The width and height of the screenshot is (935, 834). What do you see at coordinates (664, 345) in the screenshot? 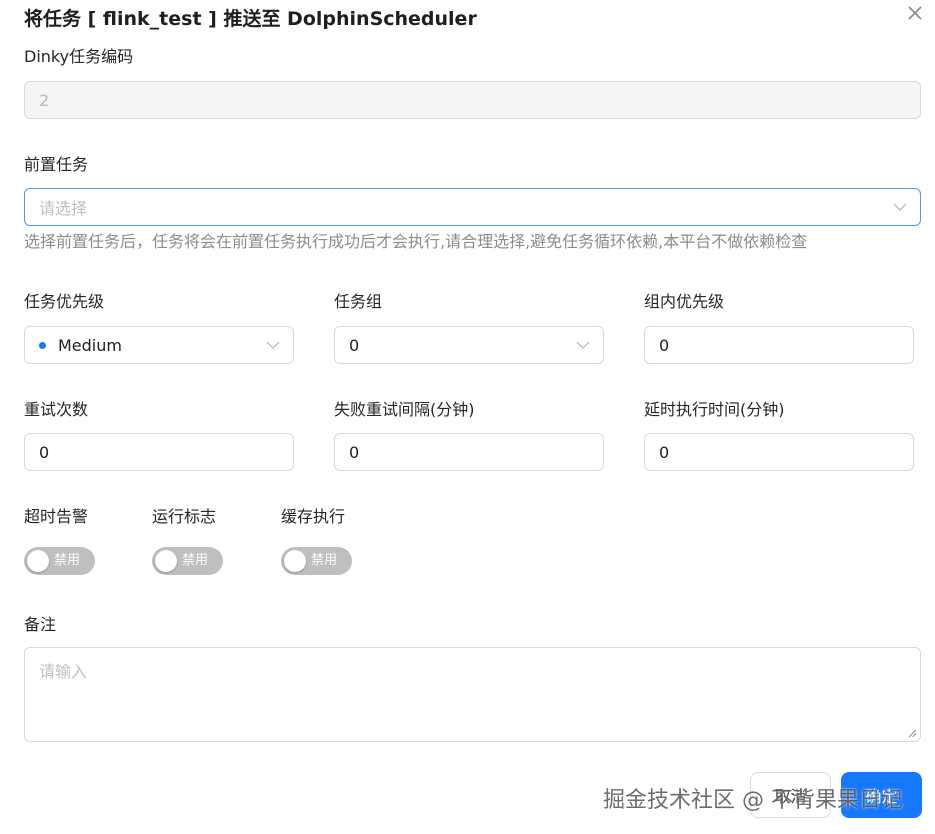
I see `group-priority-value: 0` at bounding box center [664, 345].